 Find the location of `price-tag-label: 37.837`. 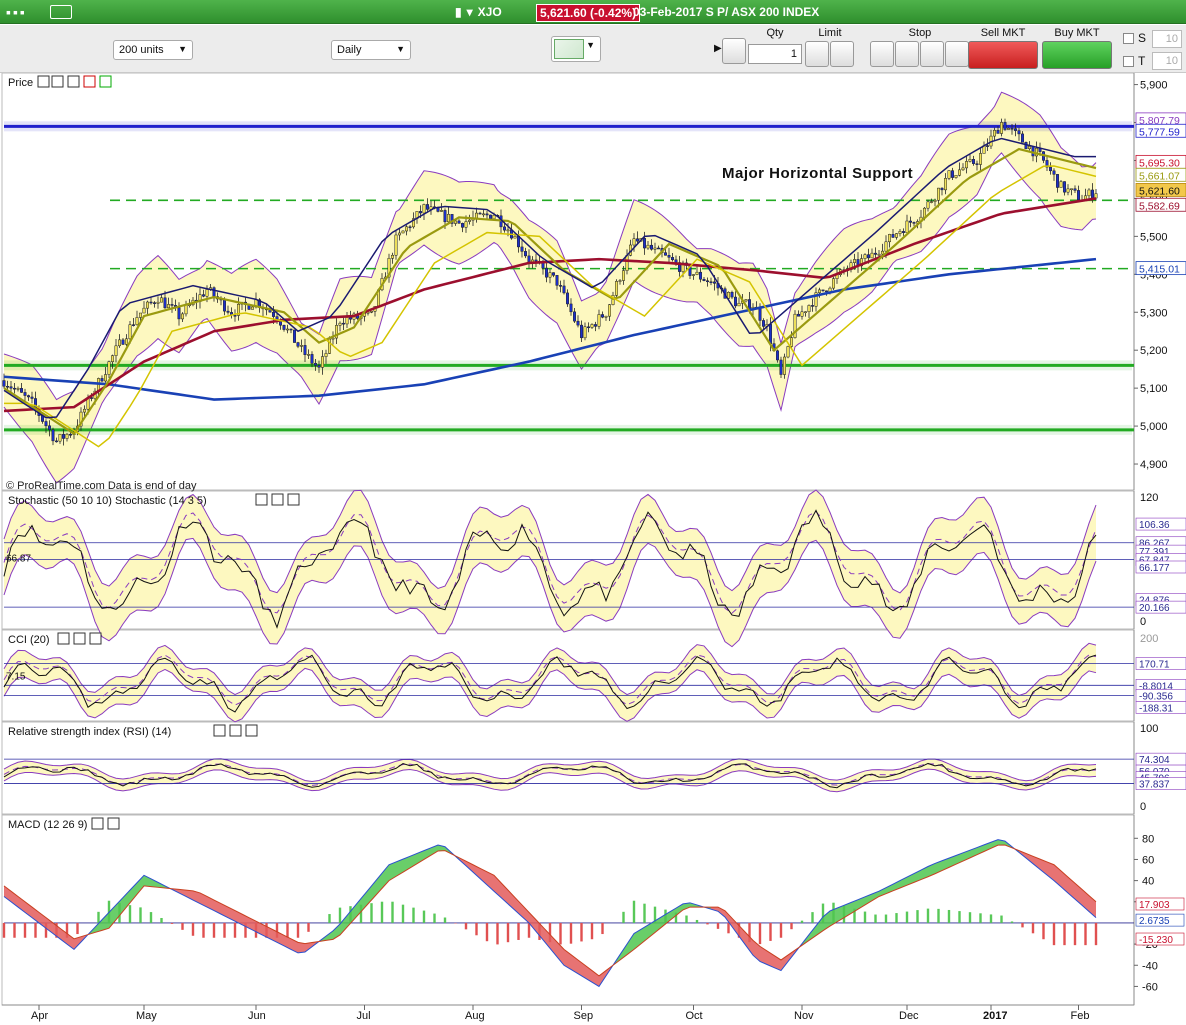

price-tag-label: 37.837 is located at coordinates (1154, 785).